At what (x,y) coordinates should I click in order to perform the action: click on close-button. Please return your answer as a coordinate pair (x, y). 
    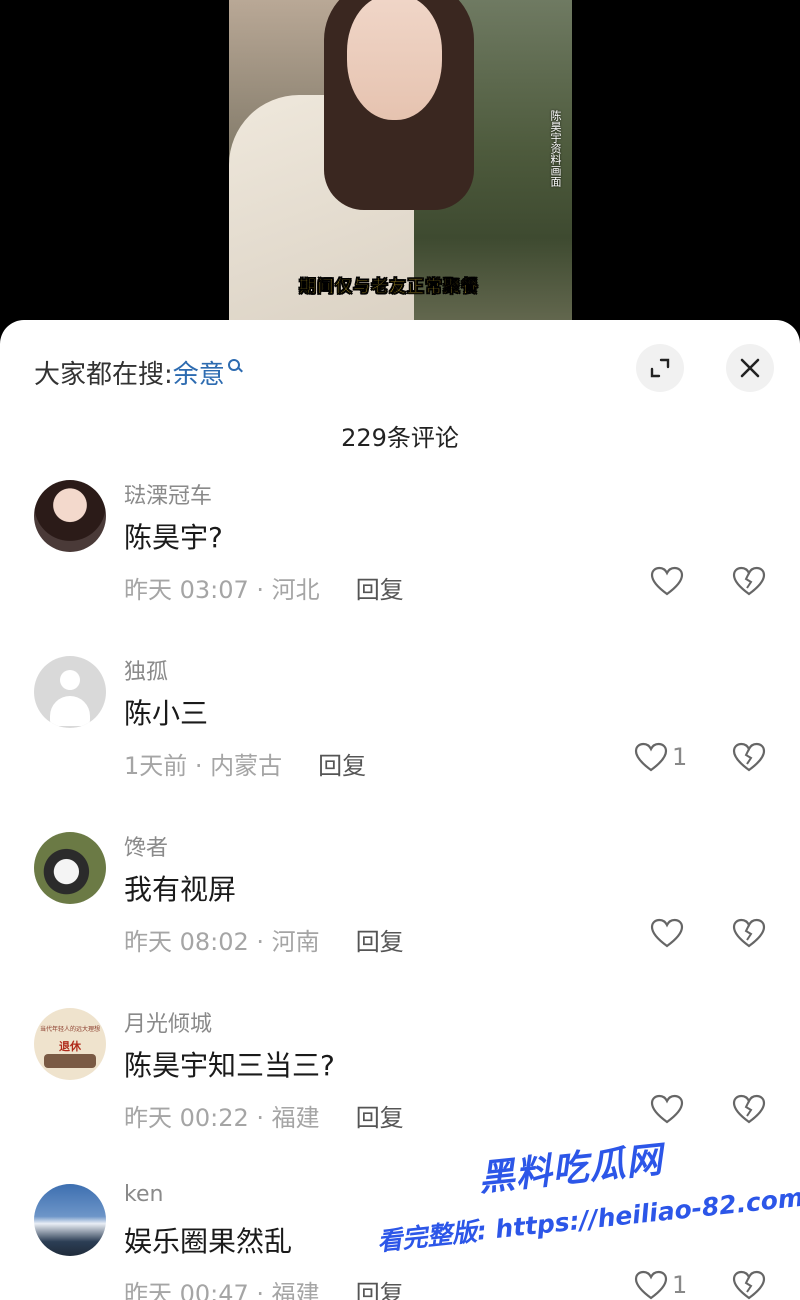
    Looking at the image, I should click on (750, 368).